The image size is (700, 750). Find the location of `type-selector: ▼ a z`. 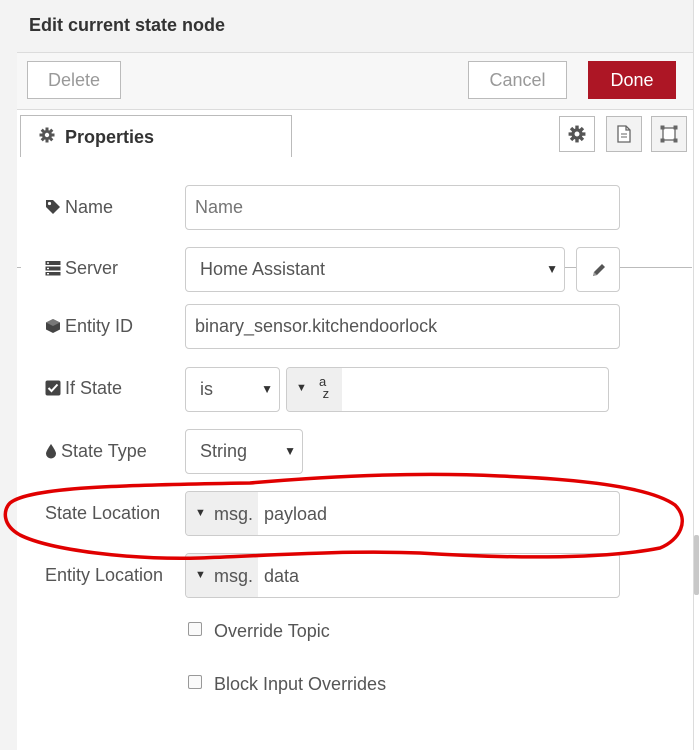

type-selector: ▼ a z is located at coordinates (314, 389).